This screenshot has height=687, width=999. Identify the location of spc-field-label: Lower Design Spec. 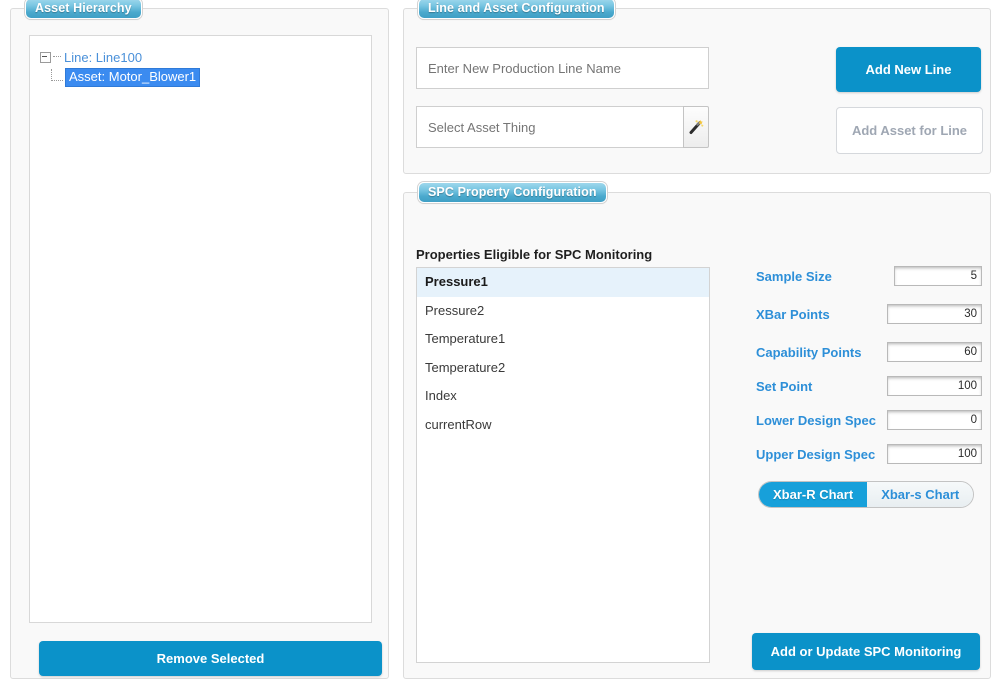
(816, 420).